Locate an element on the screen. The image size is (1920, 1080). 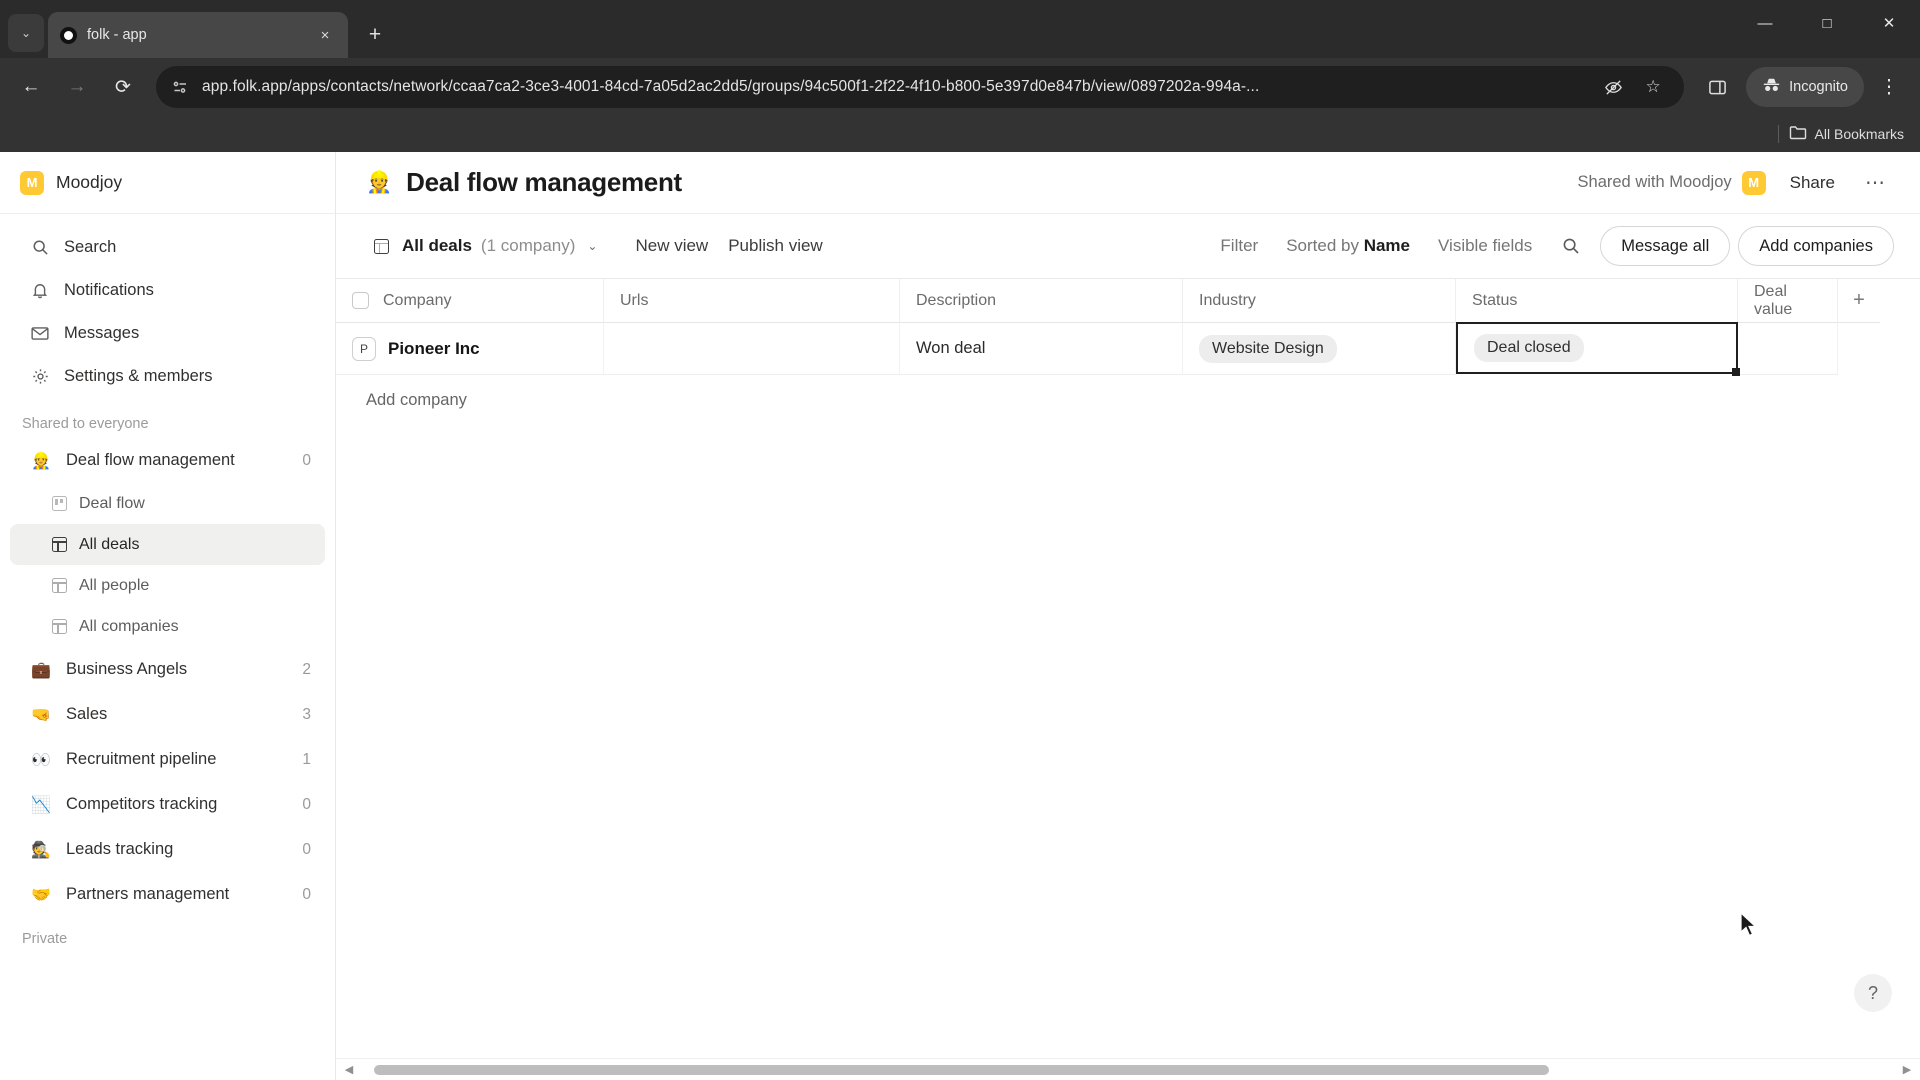
sidebar-view-label: Deal flow is located at coordinates (112, 503).